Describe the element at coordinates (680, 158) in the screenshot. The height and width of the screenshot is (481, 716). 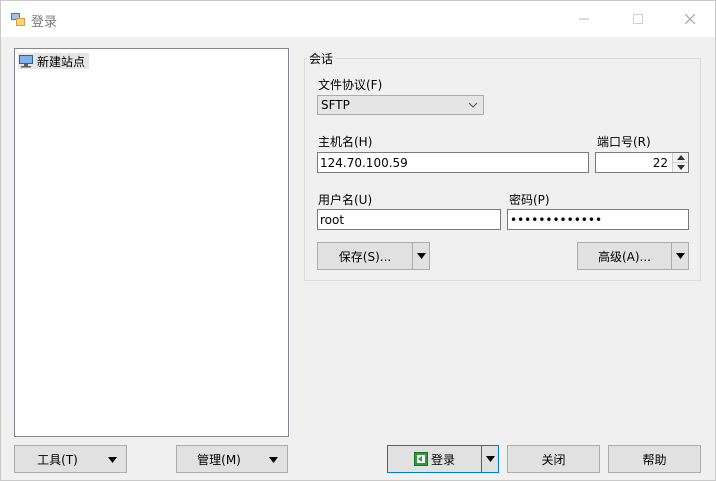
I see `spin-up-icon` at that location.